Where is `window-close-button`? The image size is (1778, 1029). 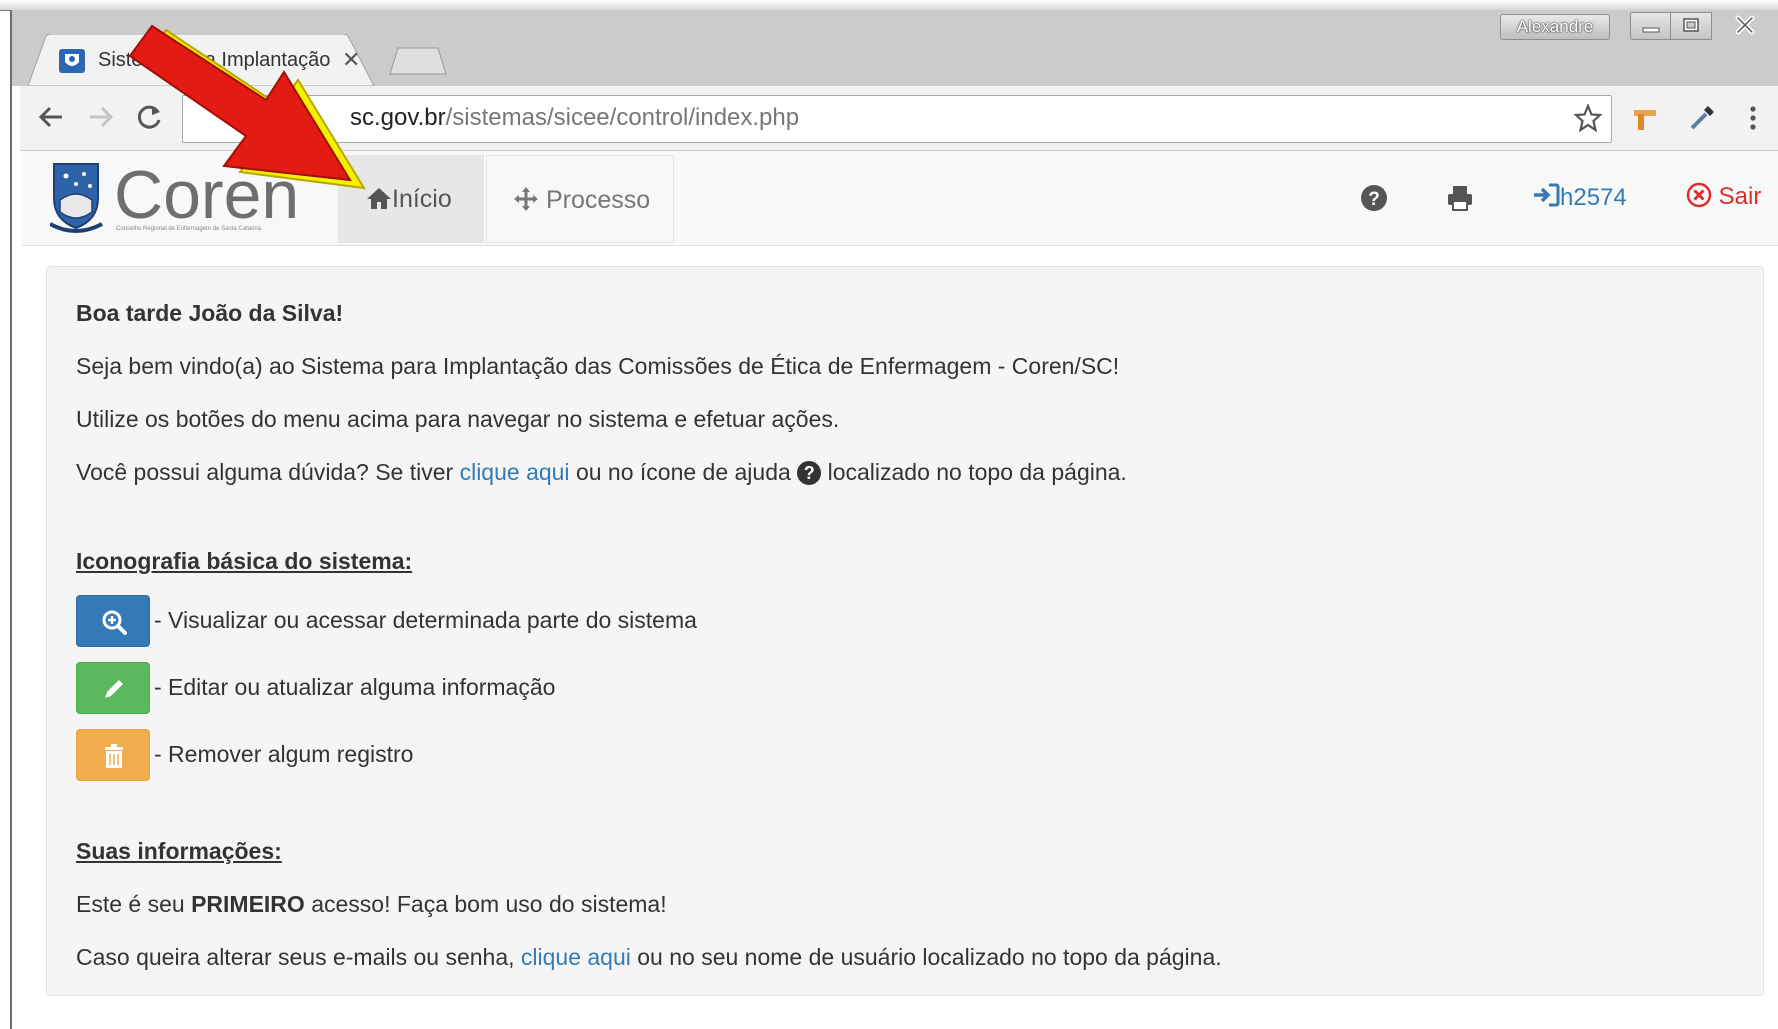 window-close-button is located at coordinates (1745, 25).